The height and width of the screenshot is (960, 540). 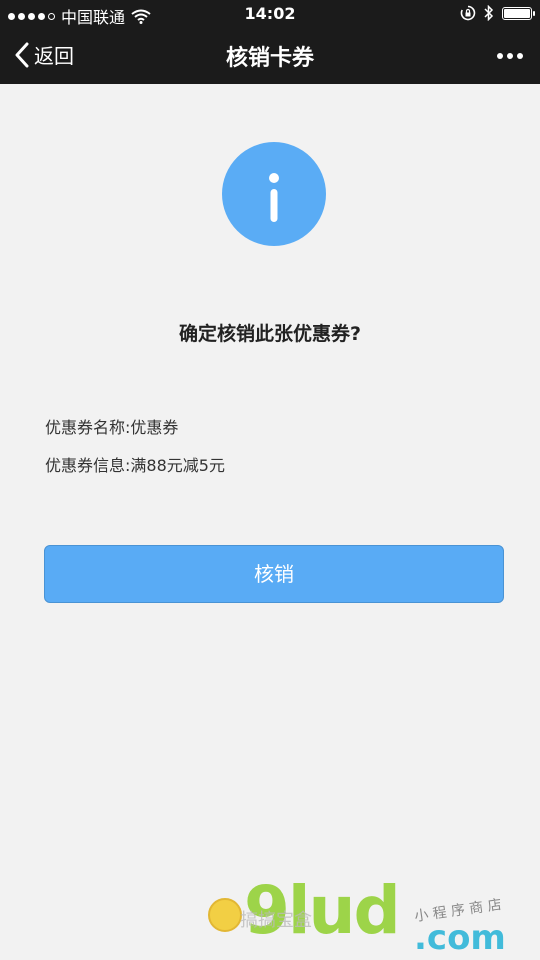 I want to click on status-time: 14:02, so click(x=270, y=13).